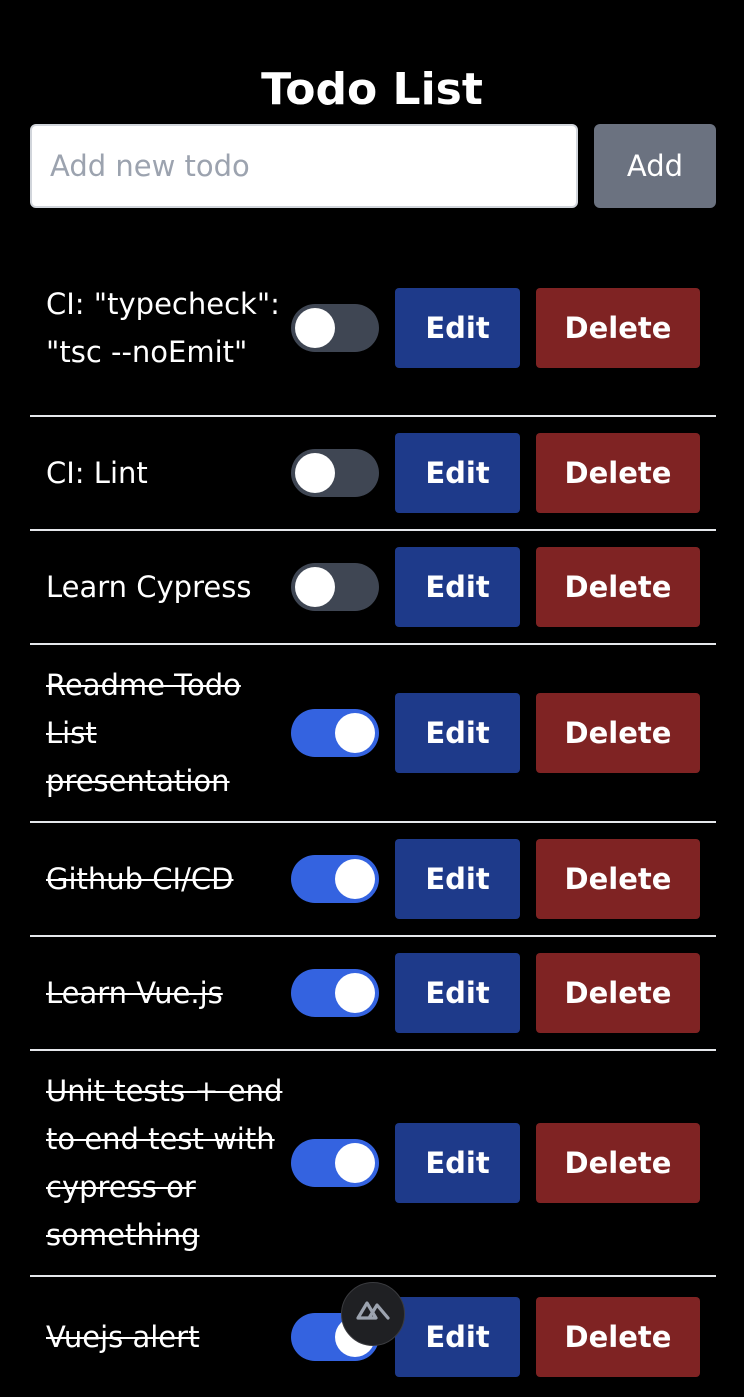 The width and height of the screenshot is (744, 1397). I want to click on todo-text: Learn Vue.js, so click(134, 993).